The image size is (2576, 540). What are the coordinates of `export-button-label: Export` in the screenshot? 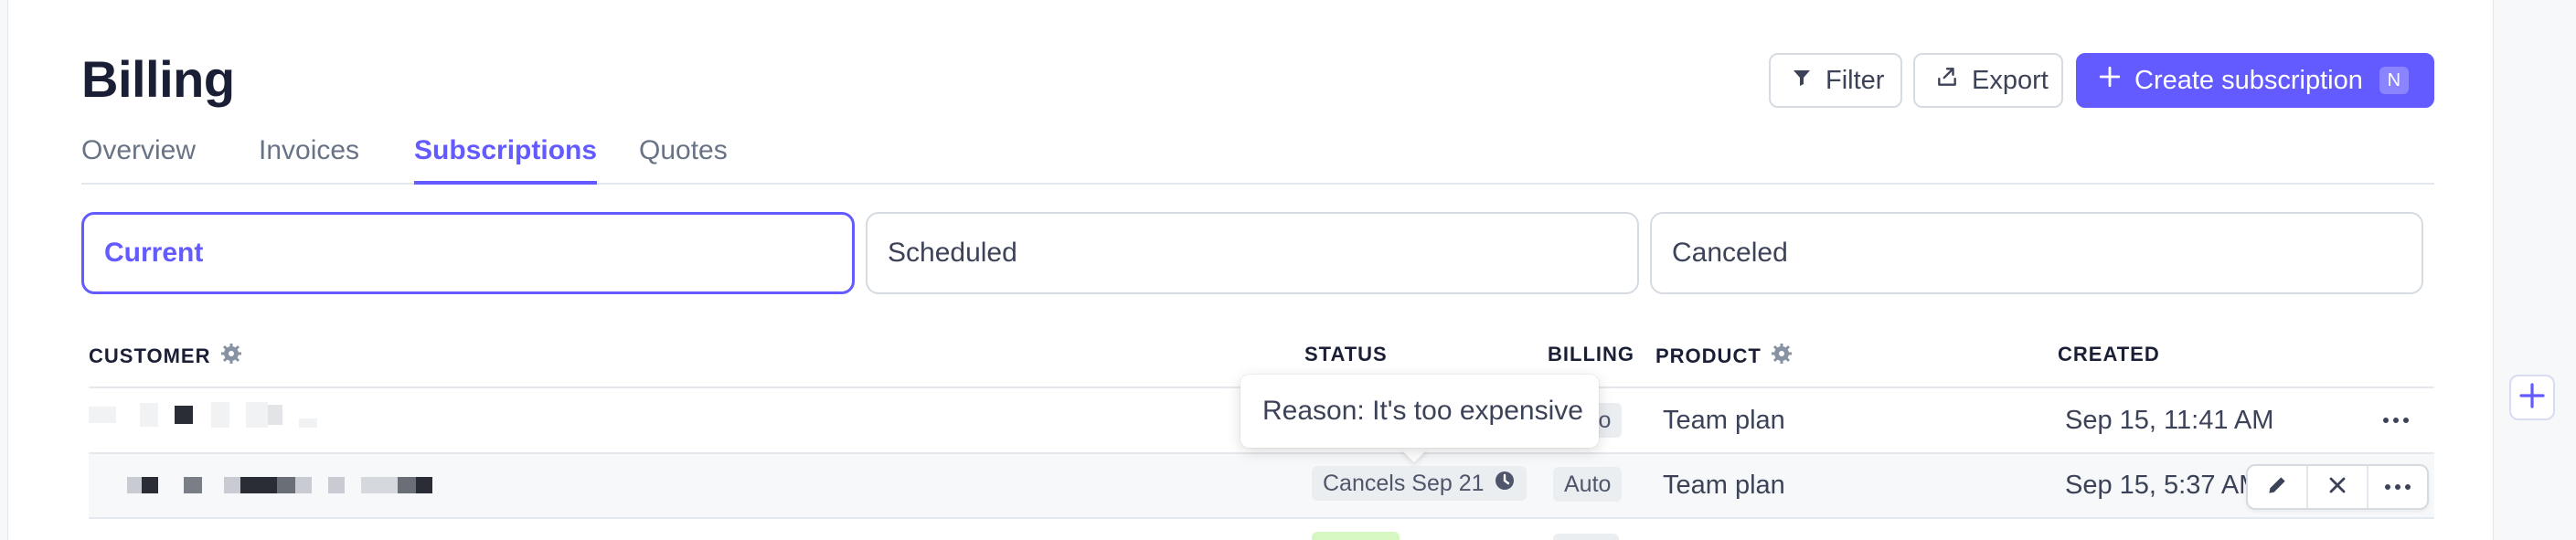 It's located at (2010, 80).